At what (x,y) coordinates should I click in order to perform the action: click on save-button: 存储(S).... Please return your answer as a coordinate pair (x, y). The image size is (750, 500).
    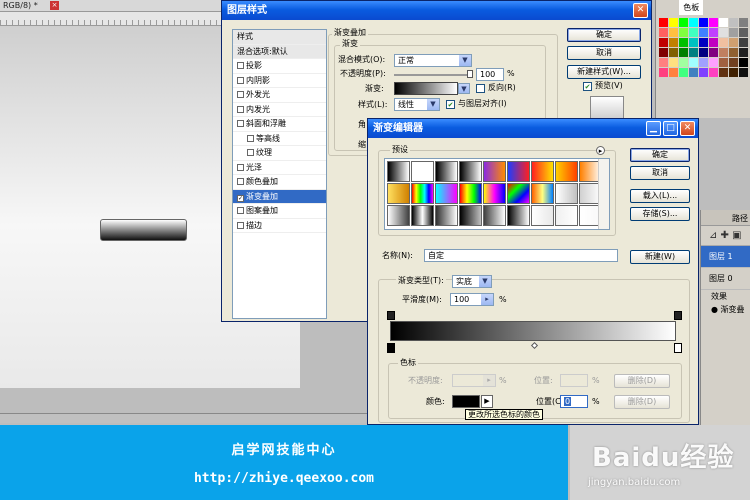
    Looking at the image, I should click on (660, 214).